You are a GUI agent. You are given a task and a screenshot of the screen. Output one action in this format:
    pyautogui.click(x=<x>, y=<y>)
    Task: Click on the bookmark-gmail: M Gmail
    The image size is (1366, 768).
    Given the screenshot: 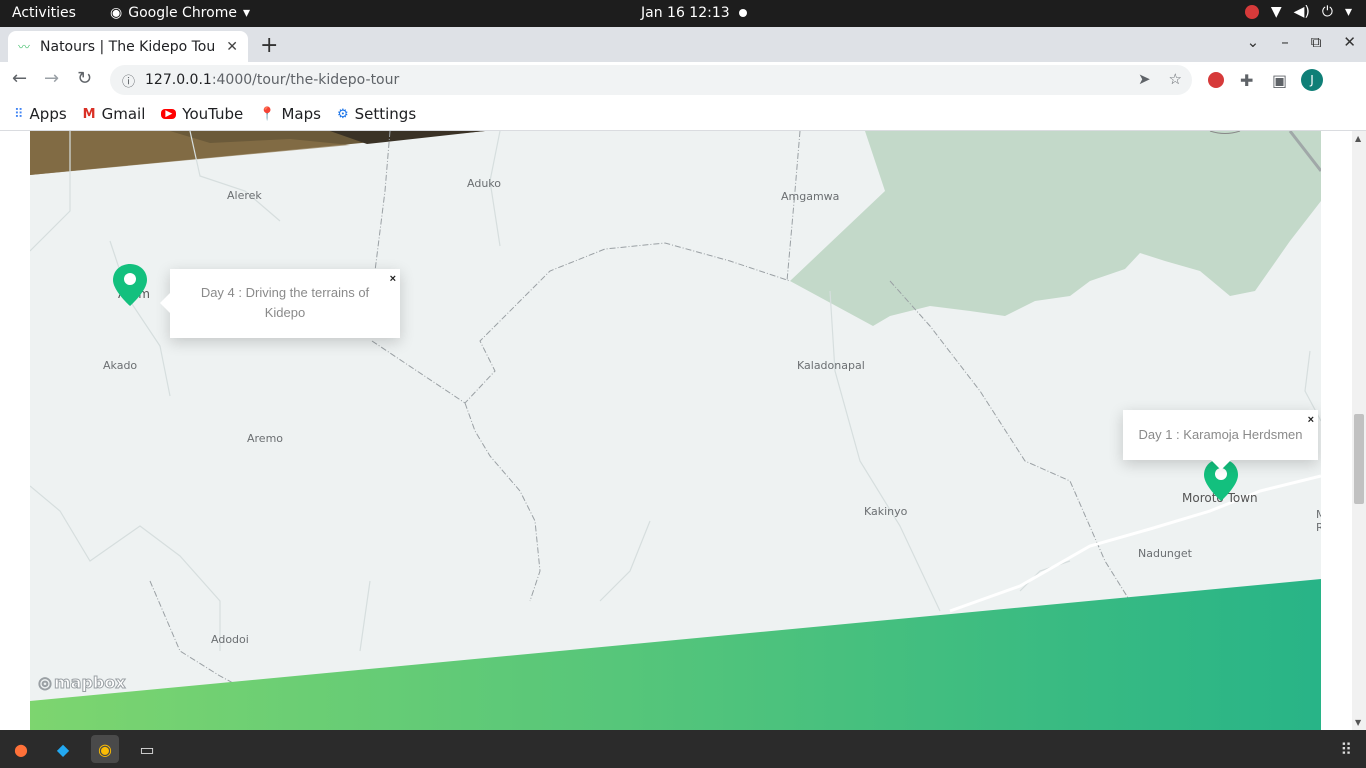 What is the action you would take?
    pyautogui.click(x=114, y=114)
    